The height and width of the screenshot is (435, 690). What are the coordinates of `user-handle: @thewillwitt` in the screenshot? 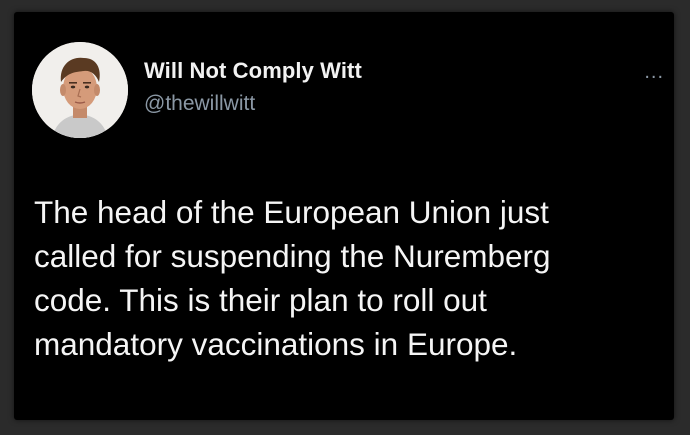 It's located at (199, 104).